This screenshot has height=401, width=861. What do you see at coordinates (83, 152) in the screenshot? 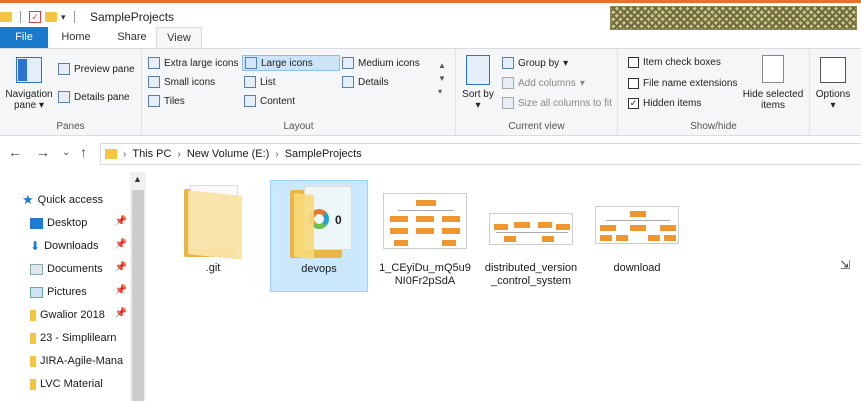
I see `up-arrow-icon: ↑` at bounding box center [83, 152].